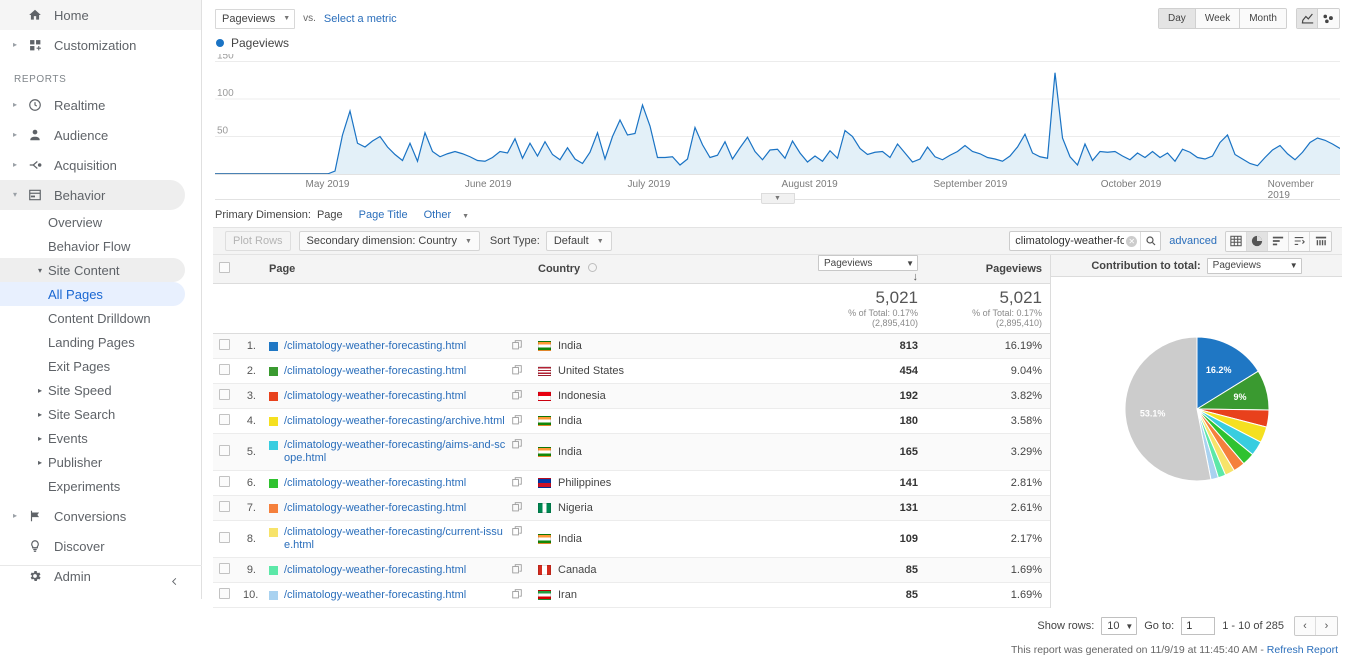 This screenshot has width=1352, height=656. What do you see at coordinates (100, 135) in the screenshot?
I see `sidebar-item-audience: ▸ Audience` at bounding box center [100, 135].